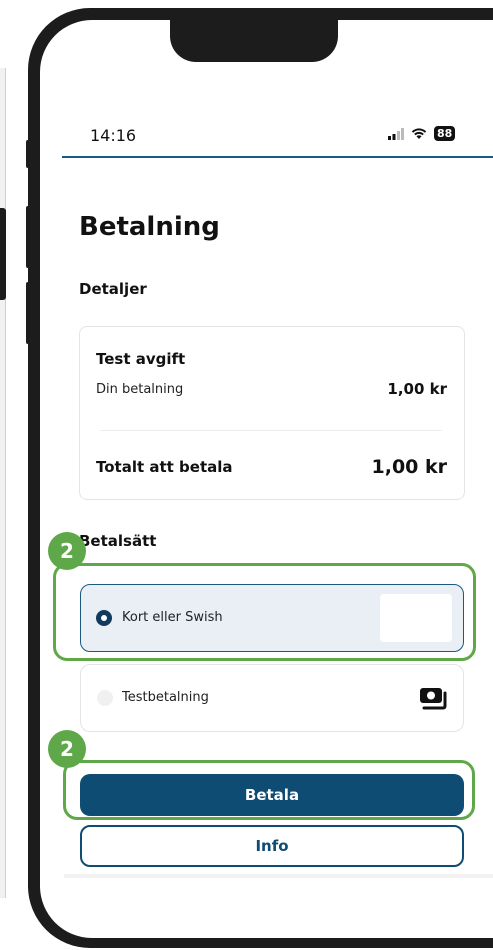 Image resolution: width=493 pixels, height=950 pixels. Describe the element at coordinates (28, 154) in the screenshot. I see `silent-switch` at that location.